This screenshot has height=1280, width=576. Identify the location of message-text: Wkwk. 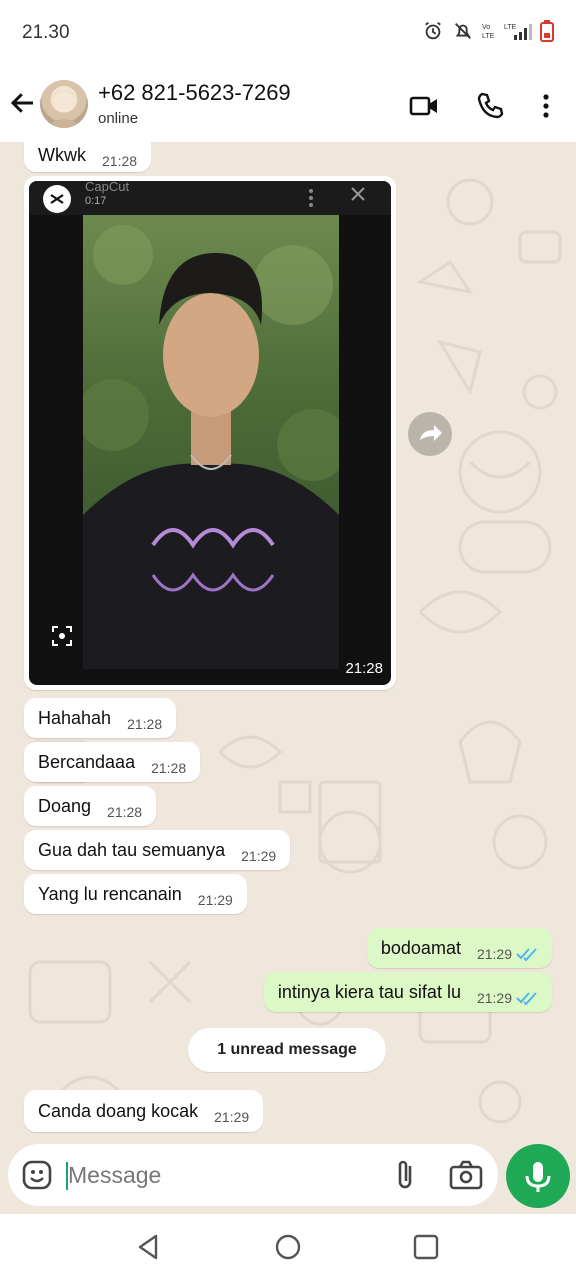
(62, 154).